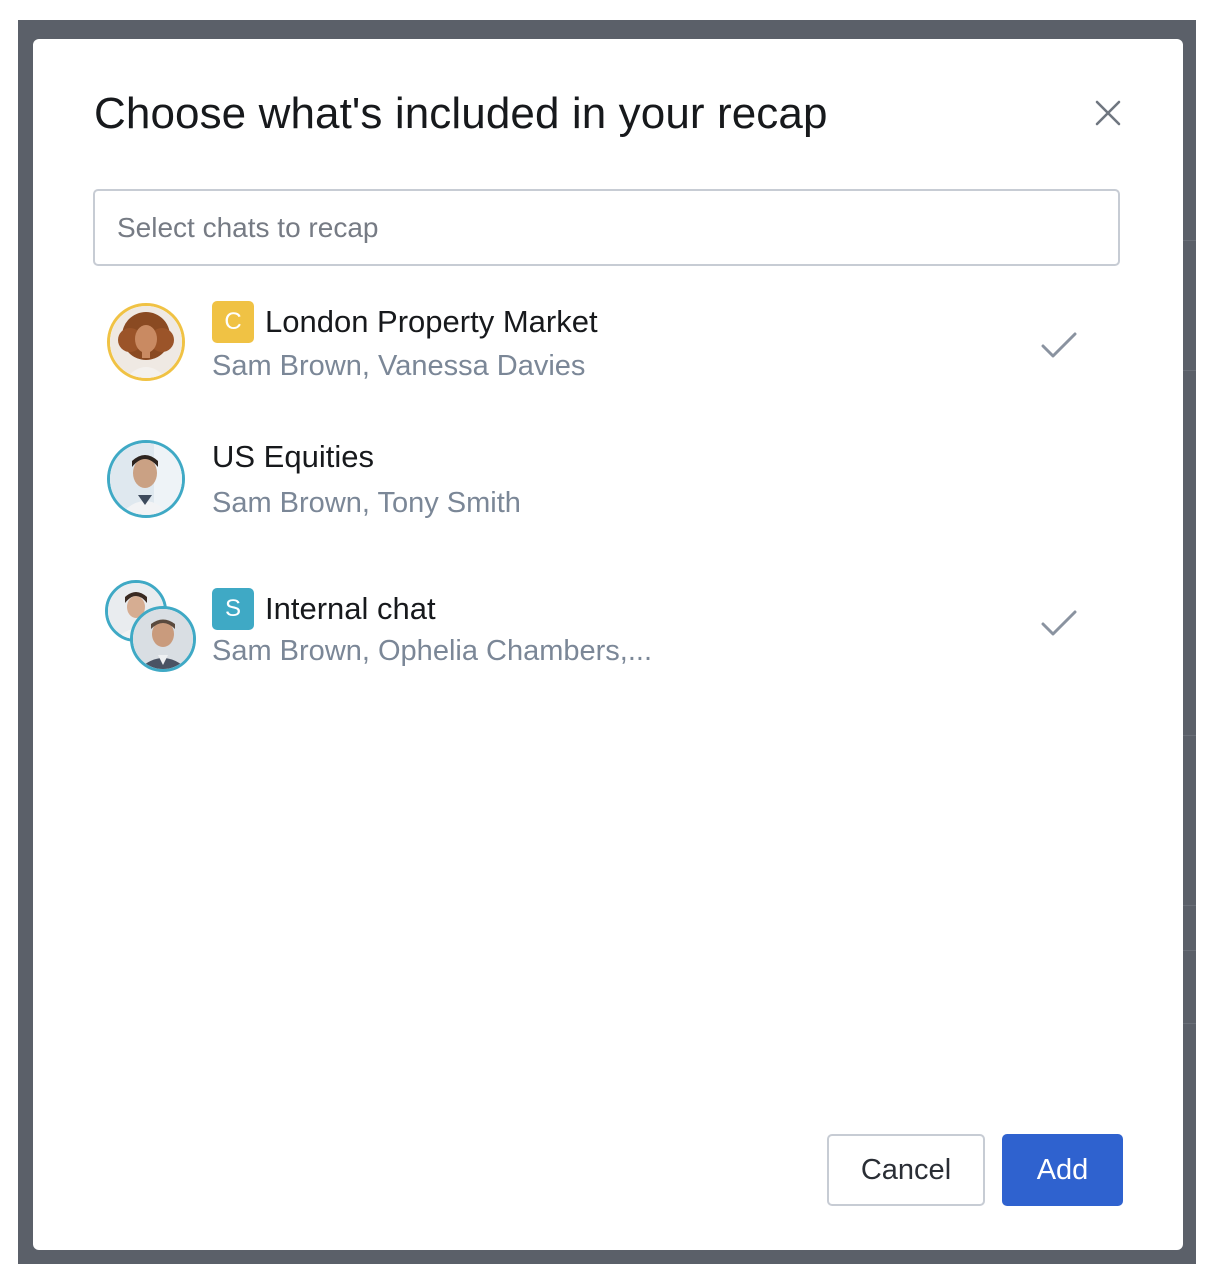 This screenshot has width=1226, height=1280. I want to click on chat-title-line: S Internal chat, so click(324, 609).